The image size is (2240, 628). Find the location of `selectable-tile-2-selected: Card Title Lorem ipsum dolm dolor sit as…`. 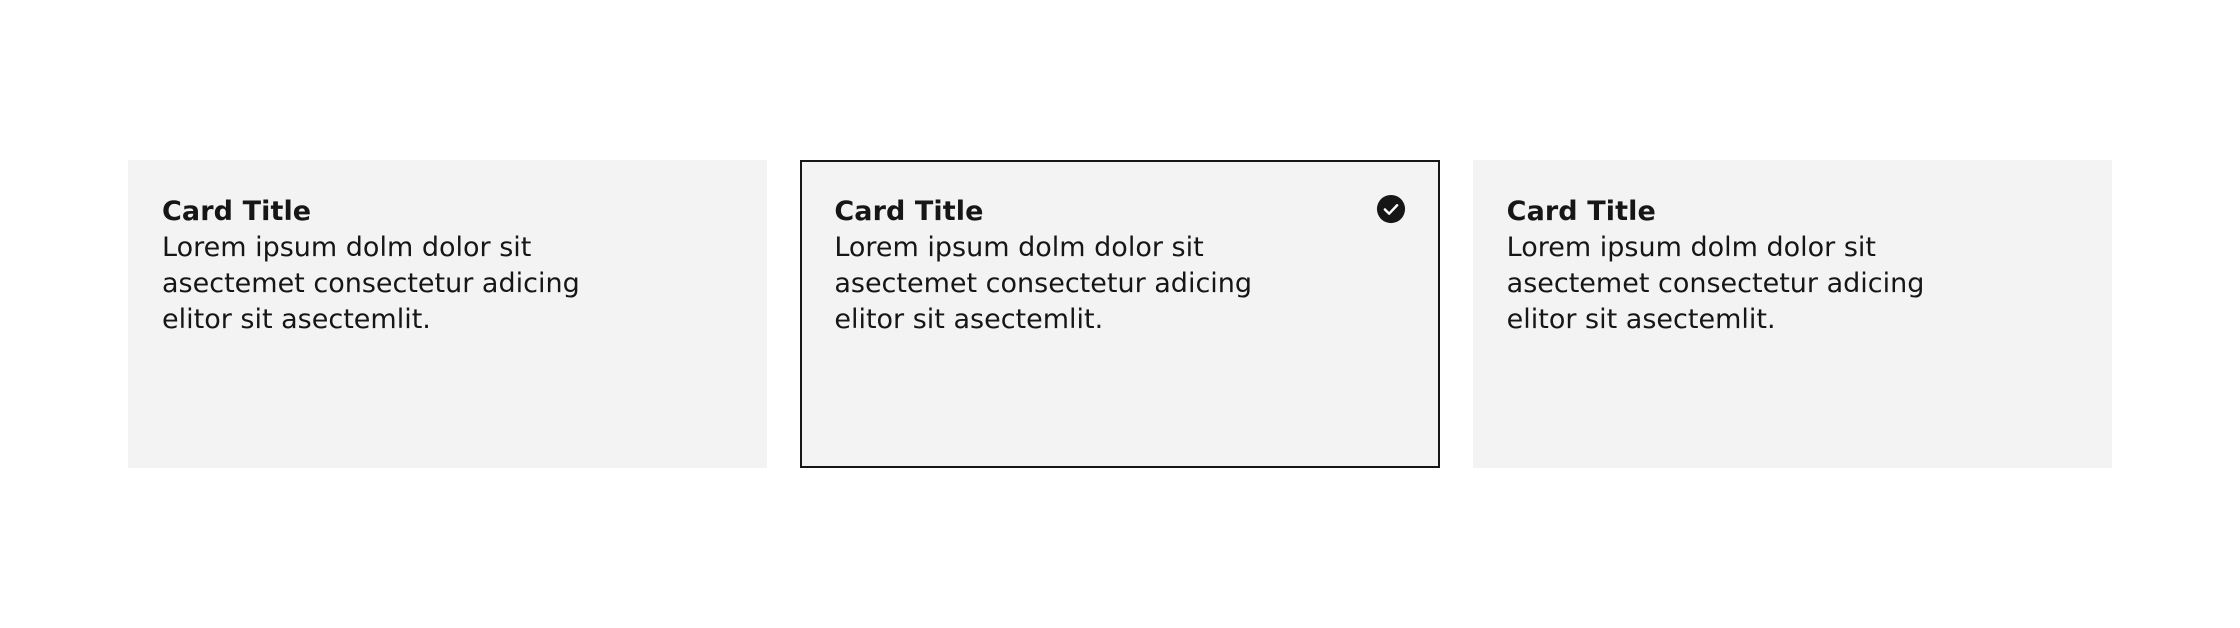

selectable-tile-2-selected: Card Title Lorem ipsum dolm dolor sit as… is located at coordinates (1120, 314).